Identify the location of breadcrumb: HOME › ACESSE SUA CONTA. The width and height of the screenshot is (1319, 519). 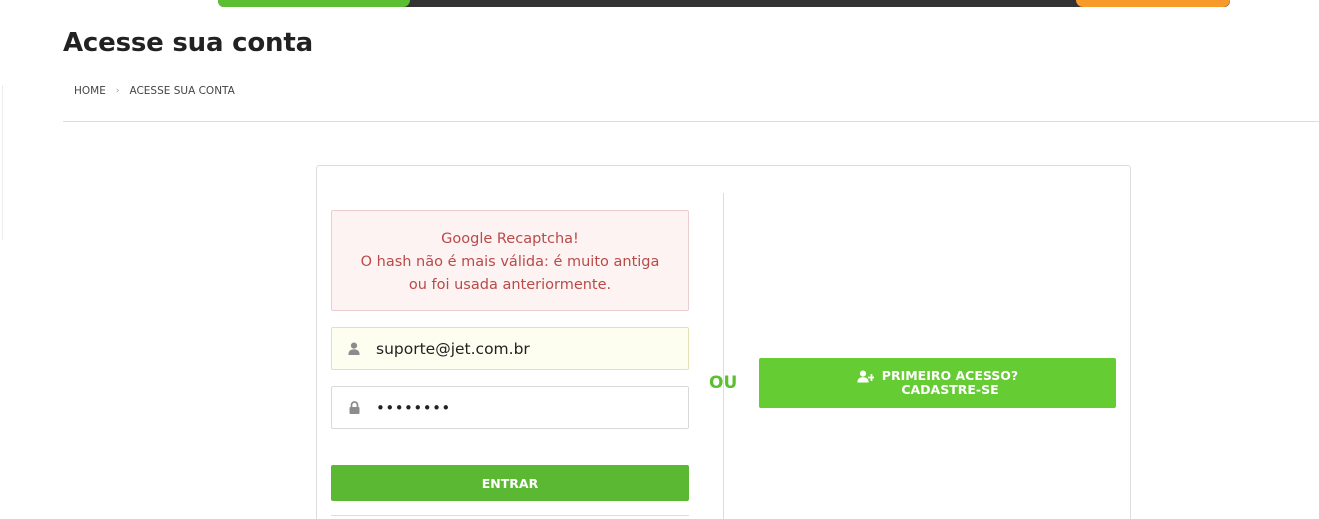
(154, 91).